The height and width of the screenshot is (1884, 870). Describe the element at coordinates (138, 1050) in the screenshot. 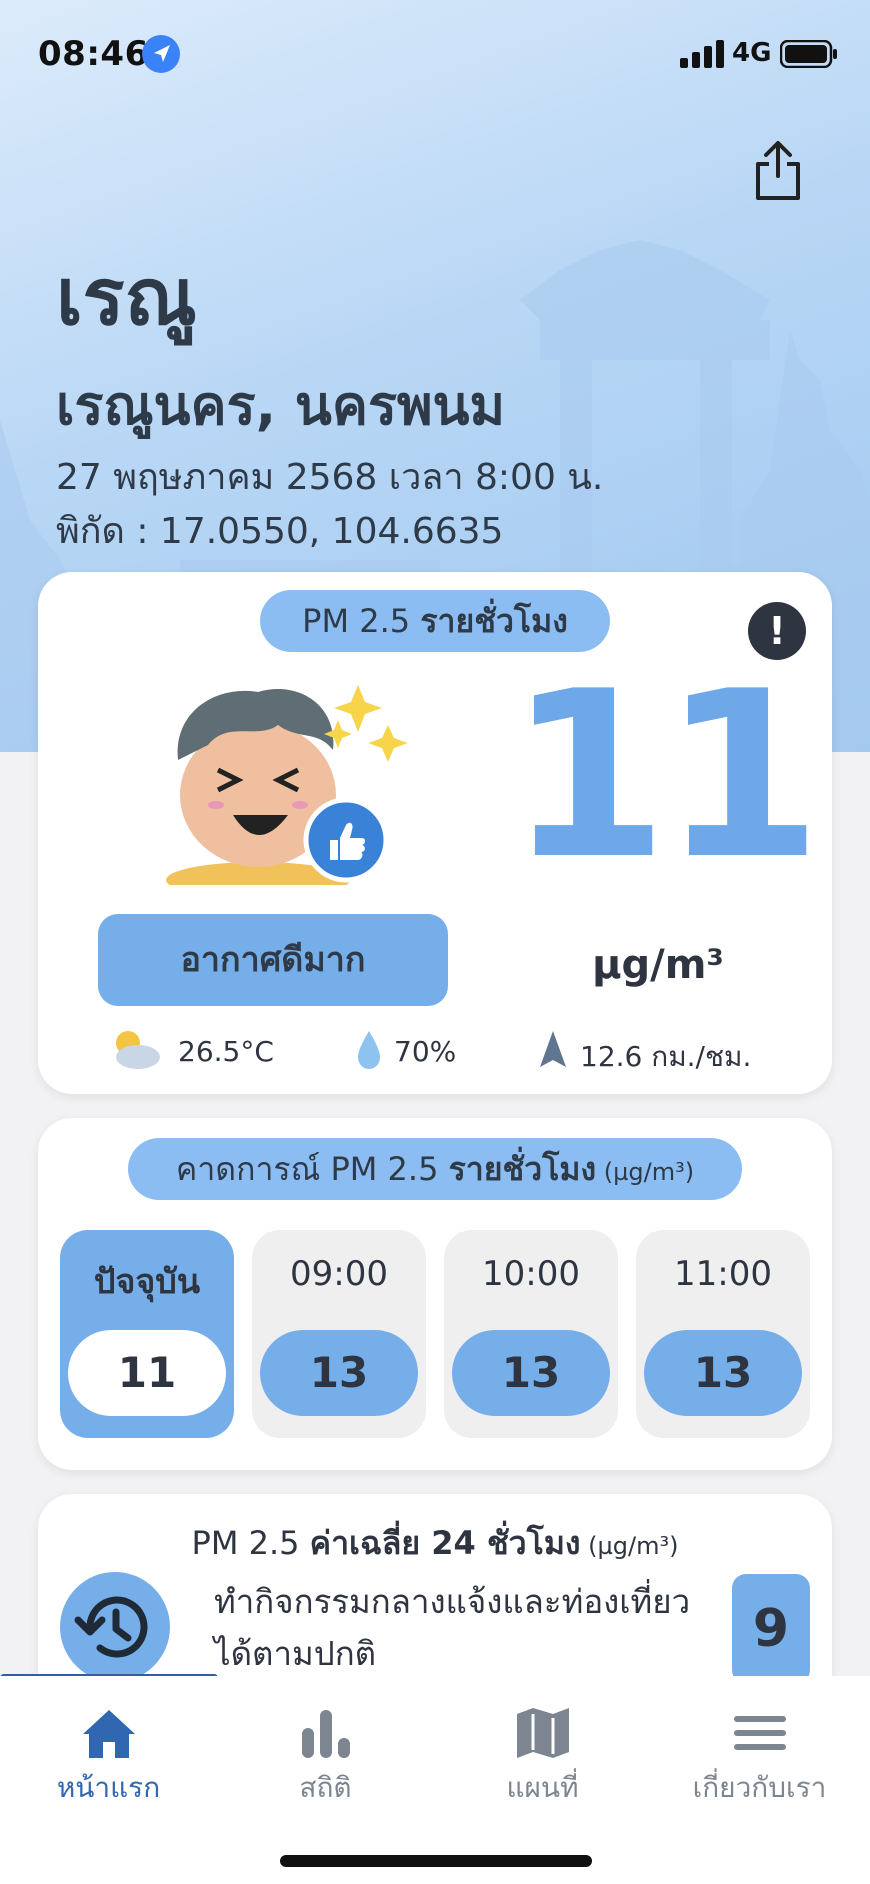

I see `partly-cloudy-icon` at that location.